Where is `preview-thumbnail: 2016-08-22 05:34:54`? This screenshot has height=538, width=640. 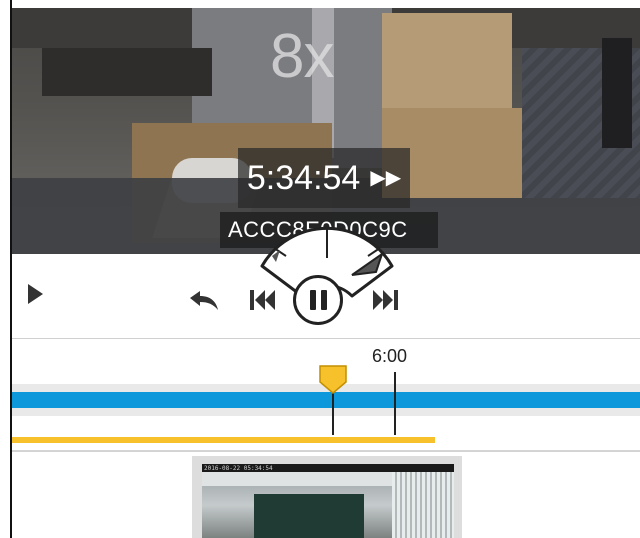
preview-thumbnail: 2016-08-22 05:34:54 is located at coordinates (328, 501).